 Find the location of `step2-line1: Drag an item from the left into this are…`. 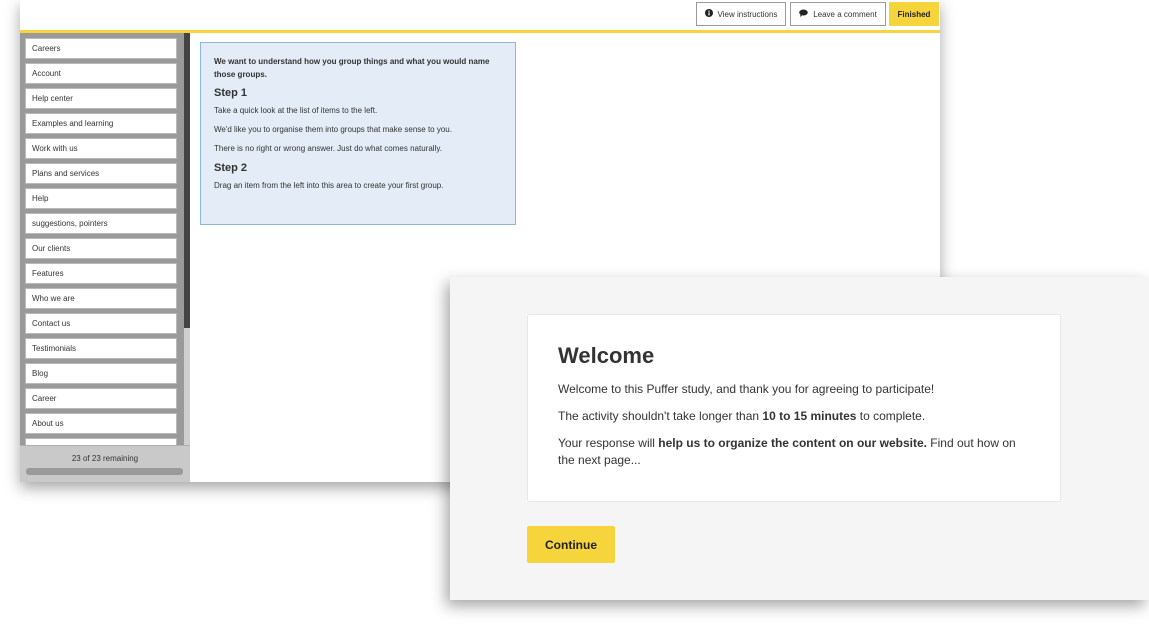

step2-line1: Drag an item from the left into this are… is located at coordinates (329, 185).